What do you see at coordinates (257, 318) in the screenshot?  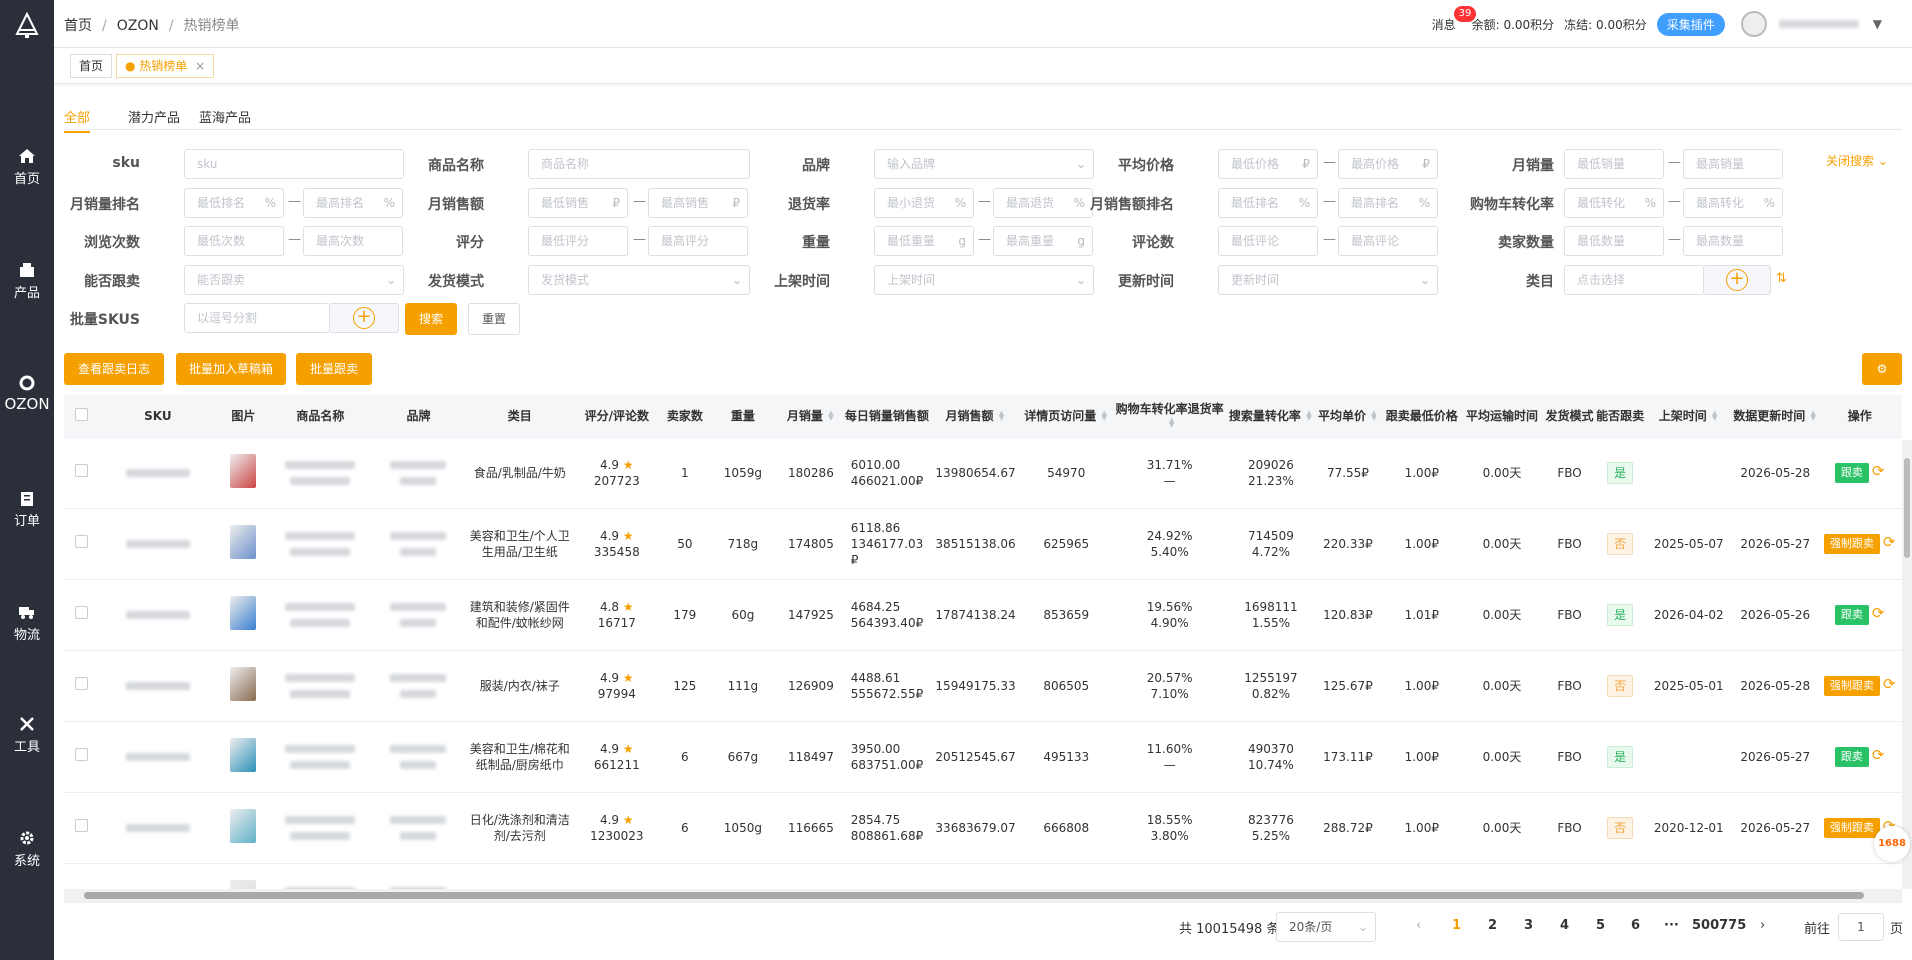 I see `filter-batch-skus-input: 以逗号分割` at bounding box center [257, 318].